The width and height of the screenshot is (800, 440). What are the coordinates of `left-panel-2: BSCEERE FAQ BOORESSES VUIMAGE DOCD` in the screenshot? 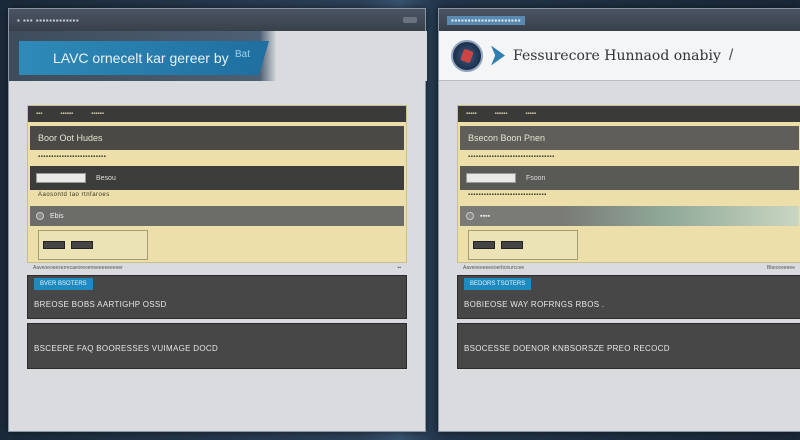 It's located at (217, 346).